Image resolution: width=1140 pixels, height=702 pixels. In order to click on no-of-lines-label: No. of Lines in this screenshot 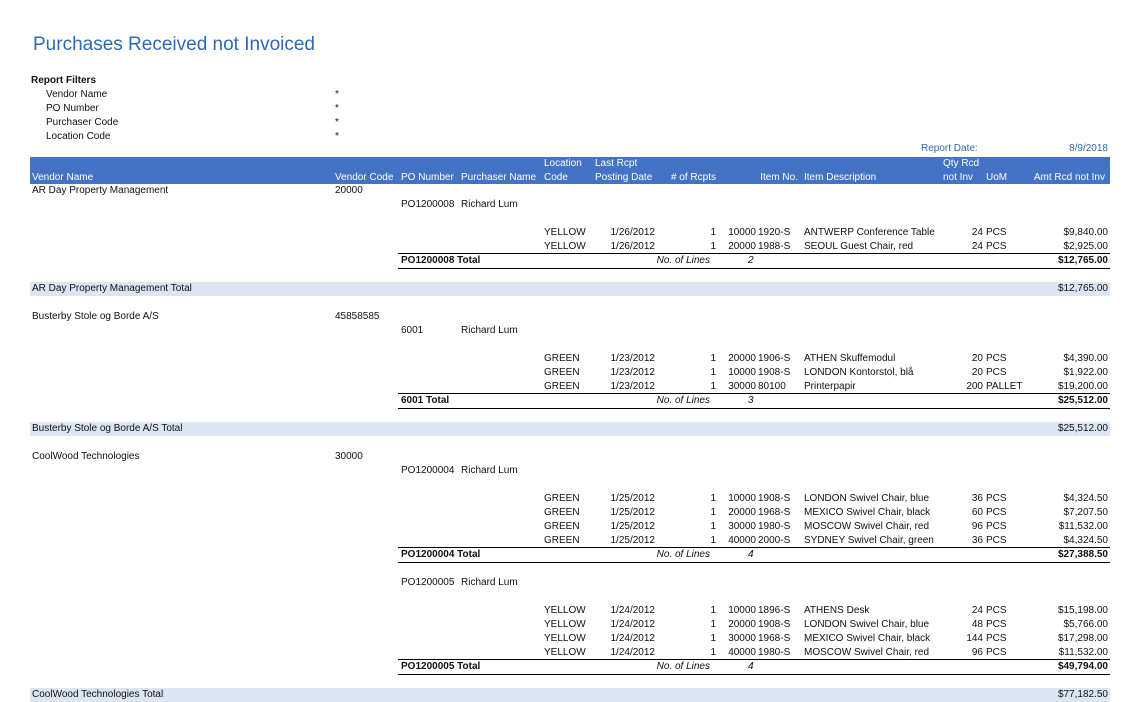, I will do `click(683, 400)`.